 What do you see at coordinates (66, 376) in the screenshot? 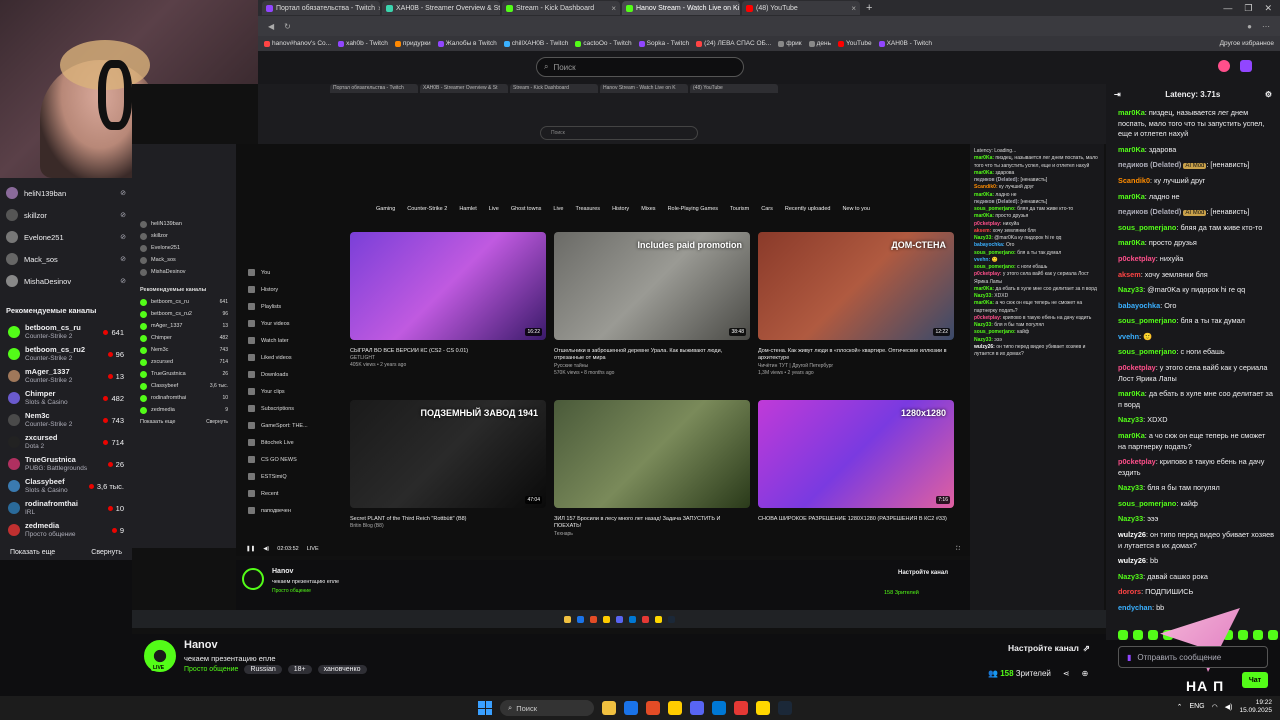
I see `recommended-channel: mAger_1337 Counter-Strike 2 13` at bounding box center [66, 376].